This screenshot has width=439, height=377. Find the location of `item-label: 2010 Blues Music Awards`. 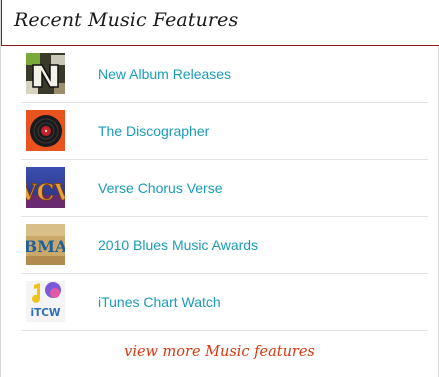

item-label: 2010 Blues Music Awards is located at coordinates (178, 245).